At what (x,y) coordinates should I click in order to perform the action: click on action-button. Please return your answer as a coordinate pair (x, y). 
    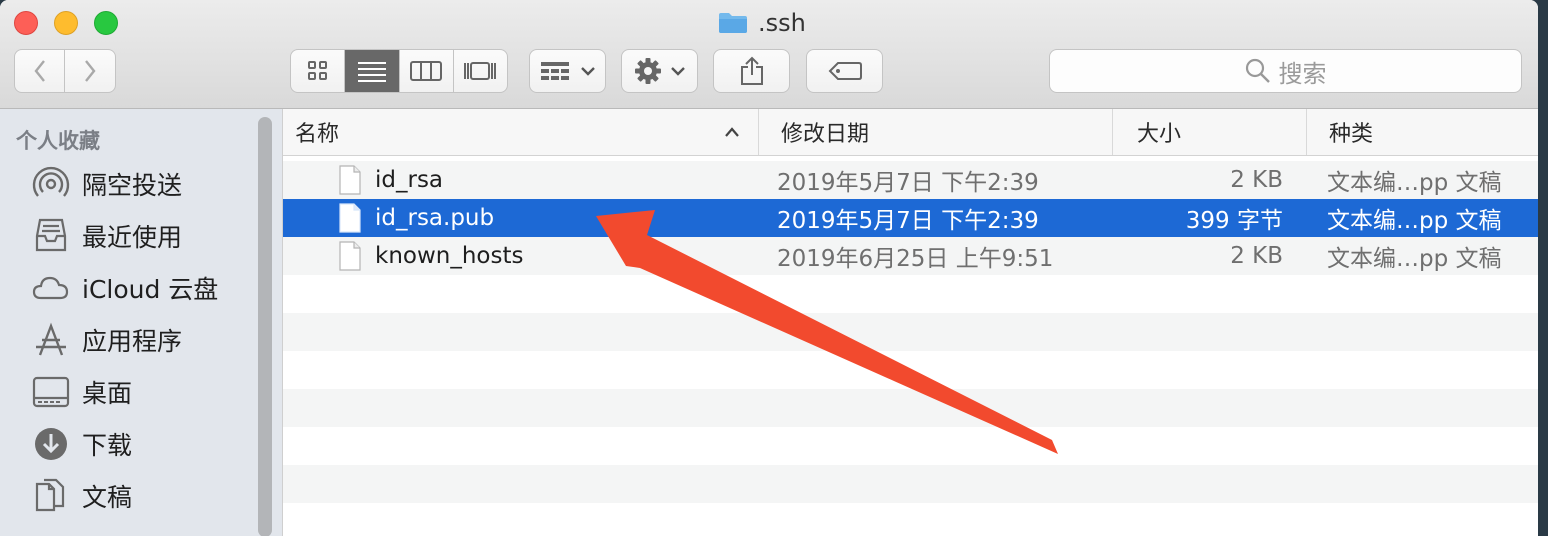
    Looking at the image, I should click on (659, 71).